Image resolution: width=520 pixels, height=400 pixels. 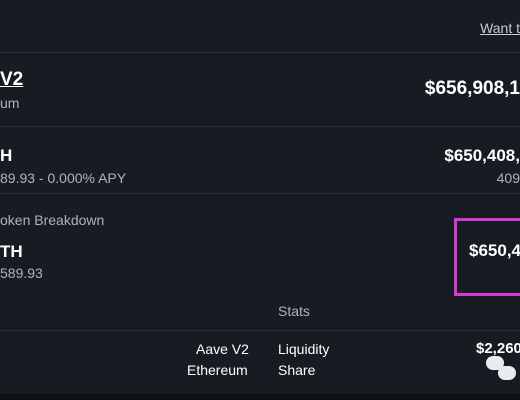 What do you see at coordinates (52, 220) in the screenshot?
I see `breakdown-heading: oken Breakdown` at bounding box center [52, 220].